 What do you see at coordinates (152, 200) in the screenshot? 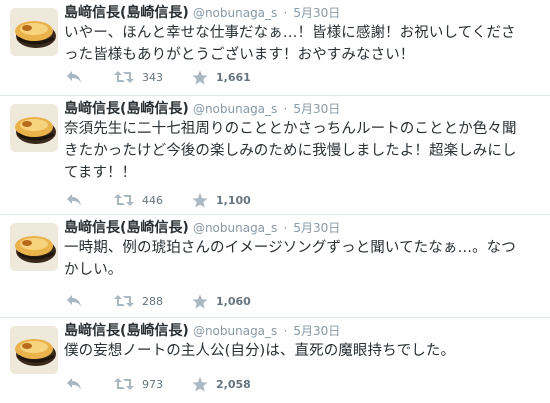
I see `retweet-count: 446` at bounding box center [152, 200].